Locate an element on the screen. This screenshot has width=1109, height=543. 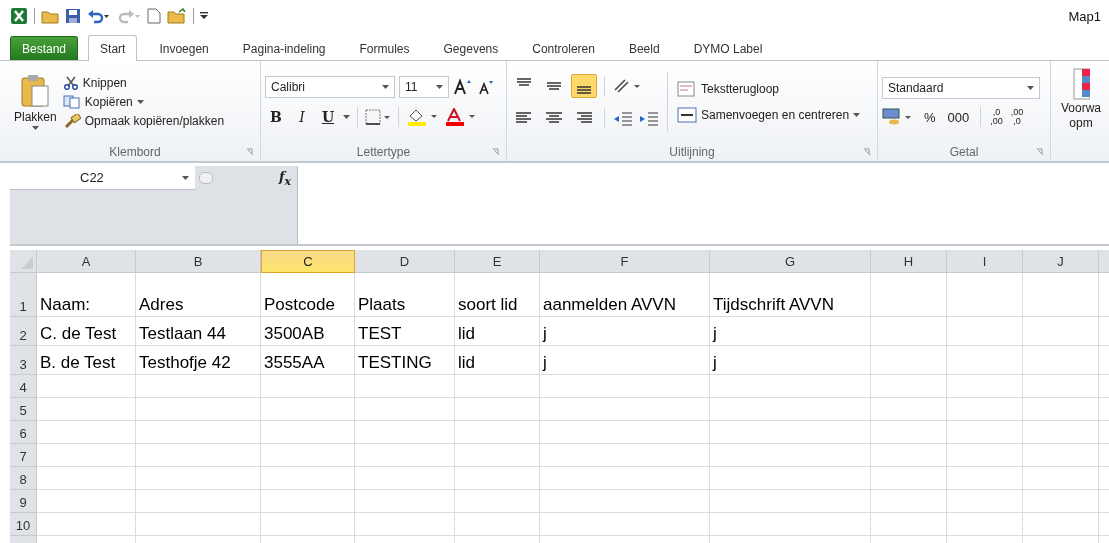
italic-button: I is located at coordinates (302, 117).